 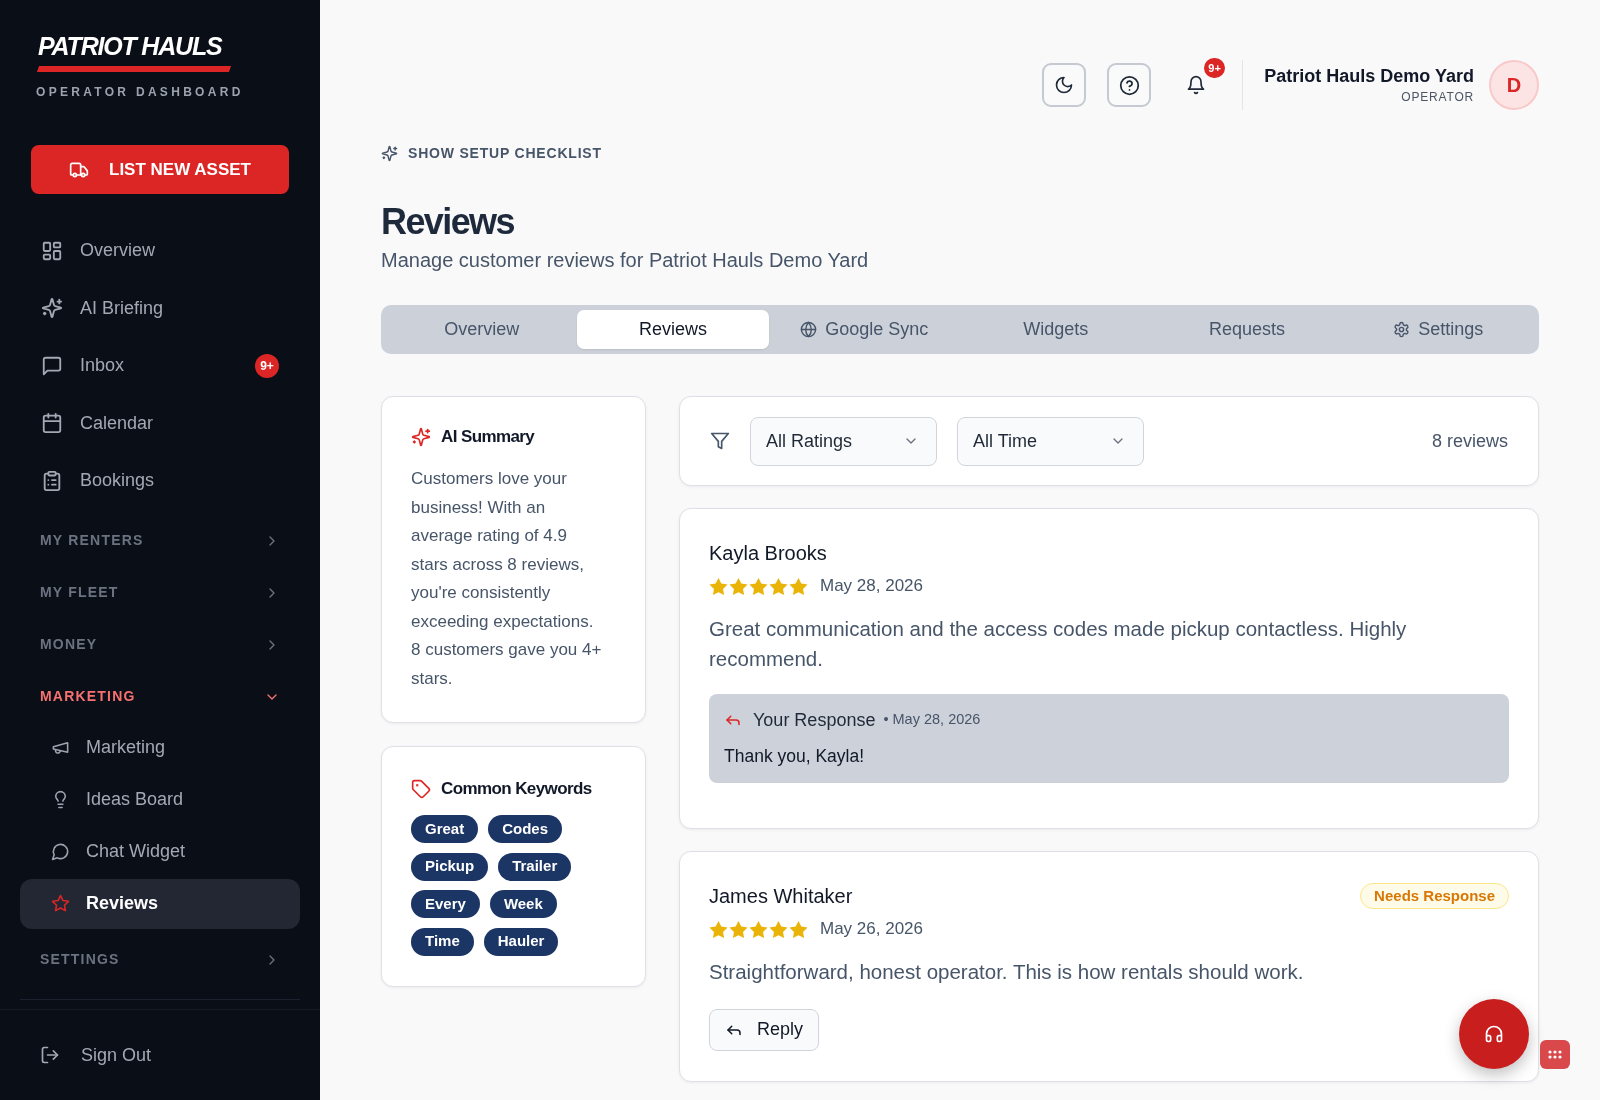 What do you see at coordinates (1402, 329) in the screenshot?
I see `settings-icon` at bounding box center [1402, 329].